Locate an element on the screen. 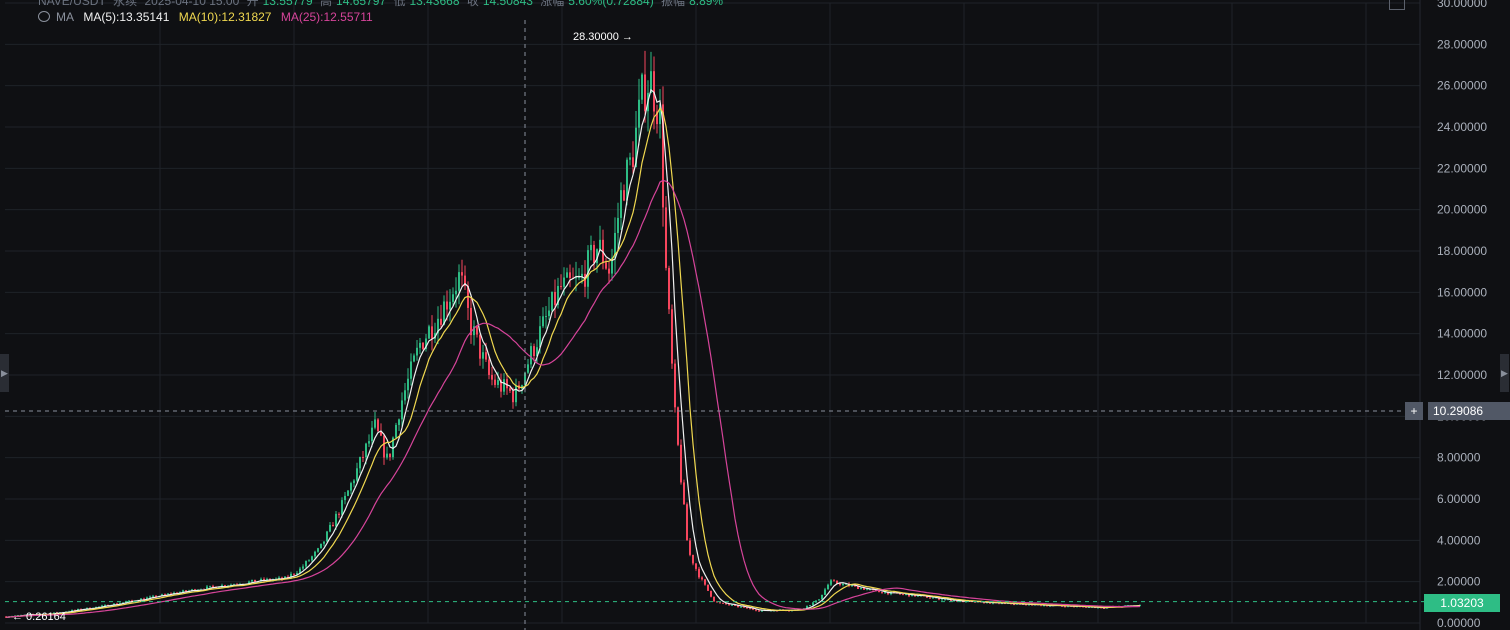  fullscreen-icon is located at coordinates (1397, 5).